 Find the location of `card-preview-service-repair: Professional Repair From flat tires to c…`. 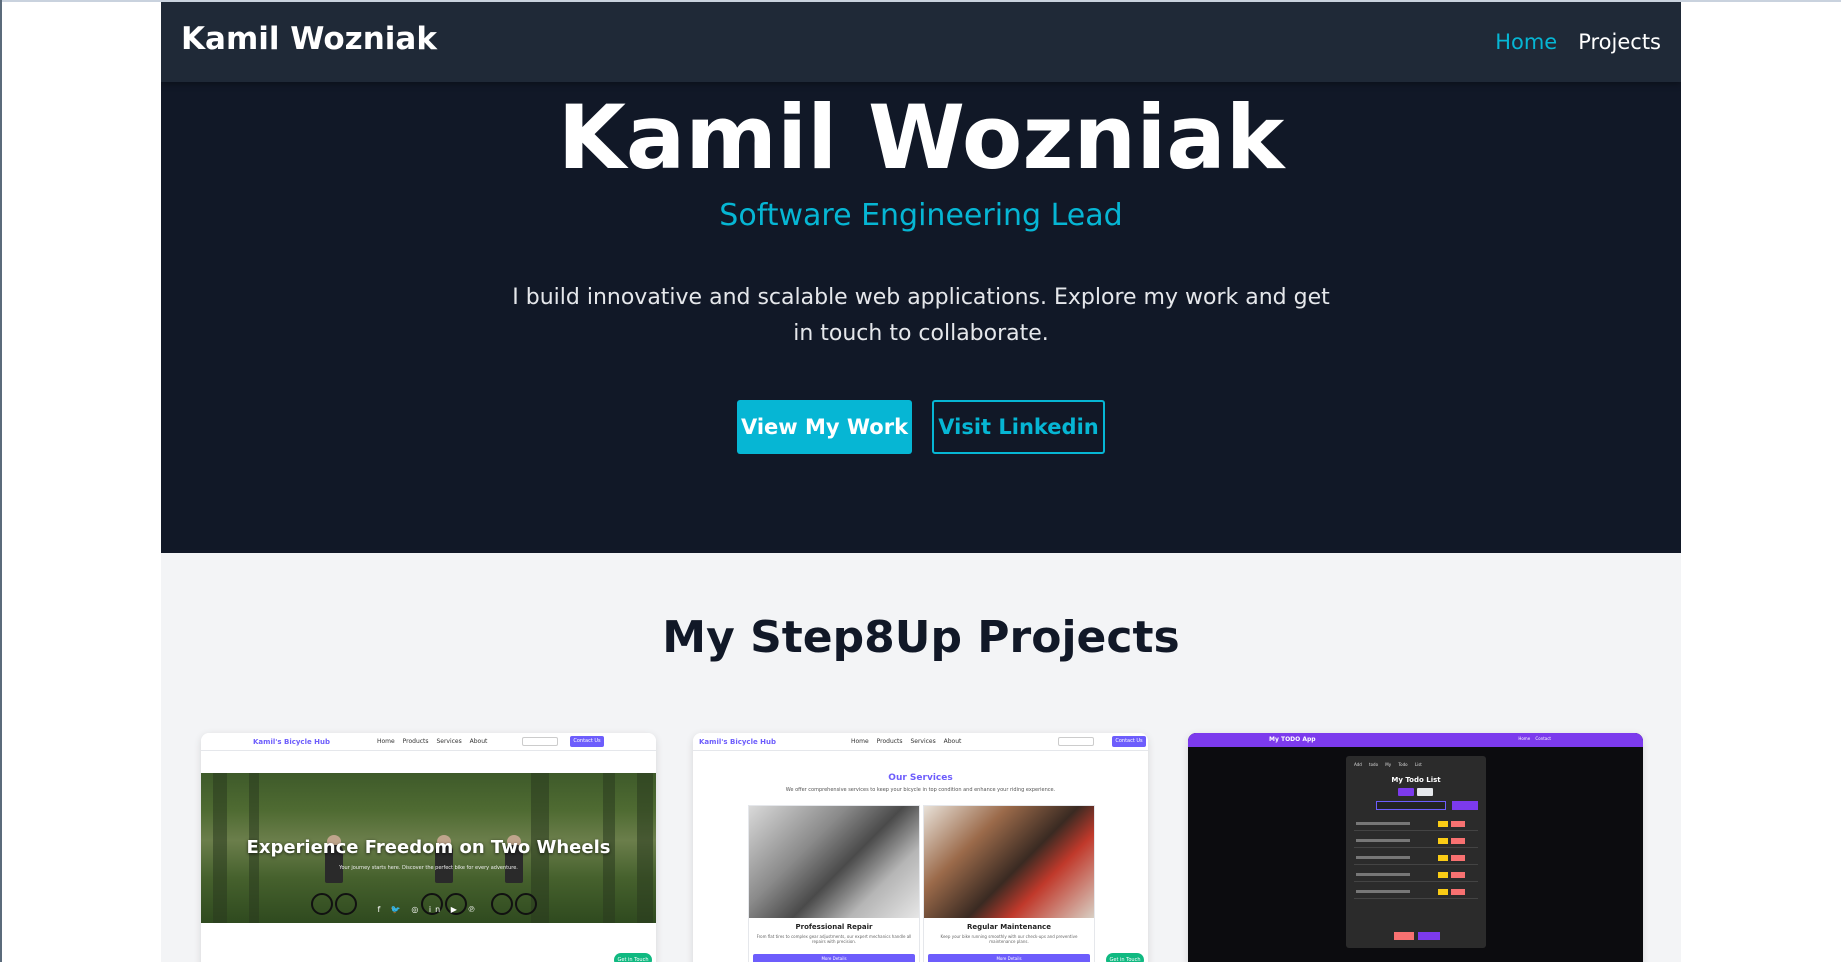

card-preview-service-repair: Professional Repair From flat tires to c… is located at coordinates (834, 883).